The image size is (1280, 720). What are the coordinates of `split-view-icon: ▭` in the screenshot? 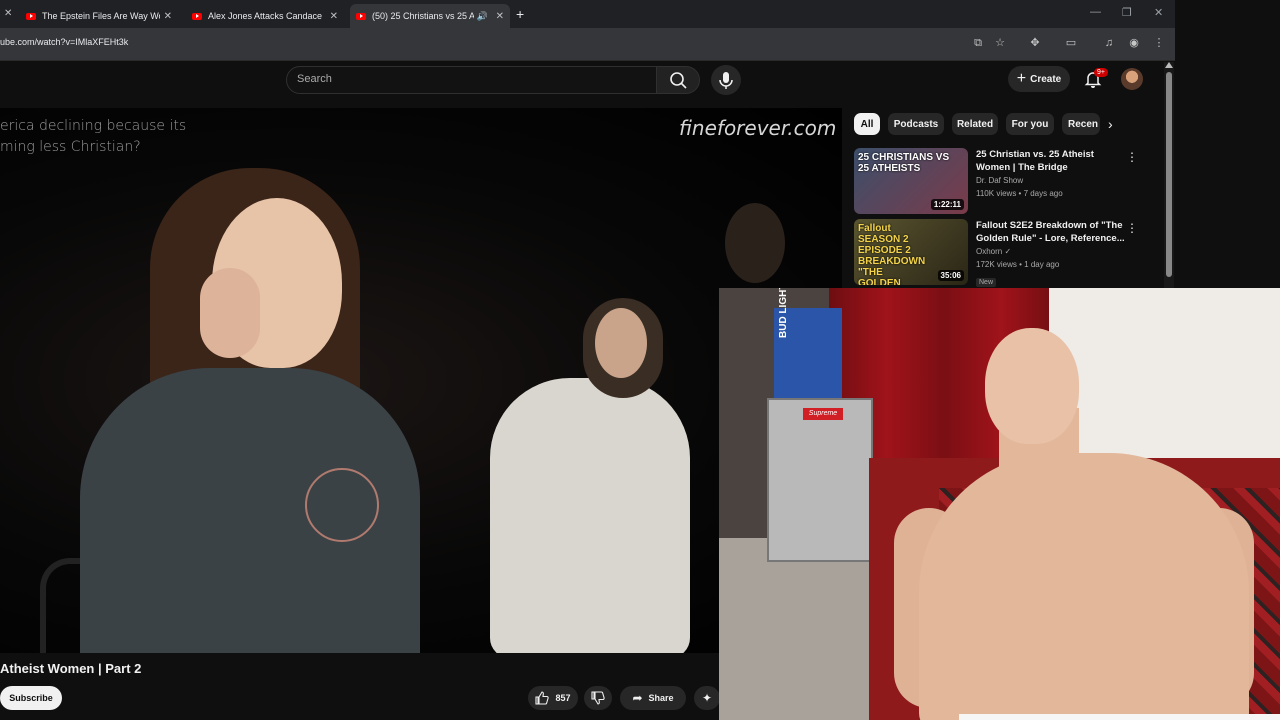 It's located at (1071, 43).